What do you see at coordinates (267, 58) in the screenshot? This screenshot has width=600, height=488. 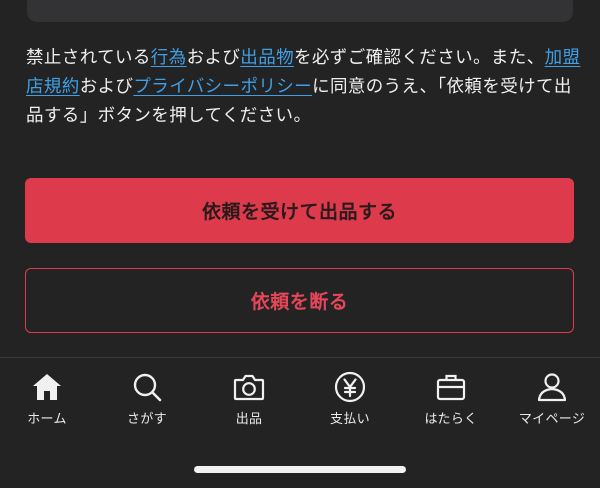 I see `link-prohibited-items: 出品物` at bounding box center [267, 58].